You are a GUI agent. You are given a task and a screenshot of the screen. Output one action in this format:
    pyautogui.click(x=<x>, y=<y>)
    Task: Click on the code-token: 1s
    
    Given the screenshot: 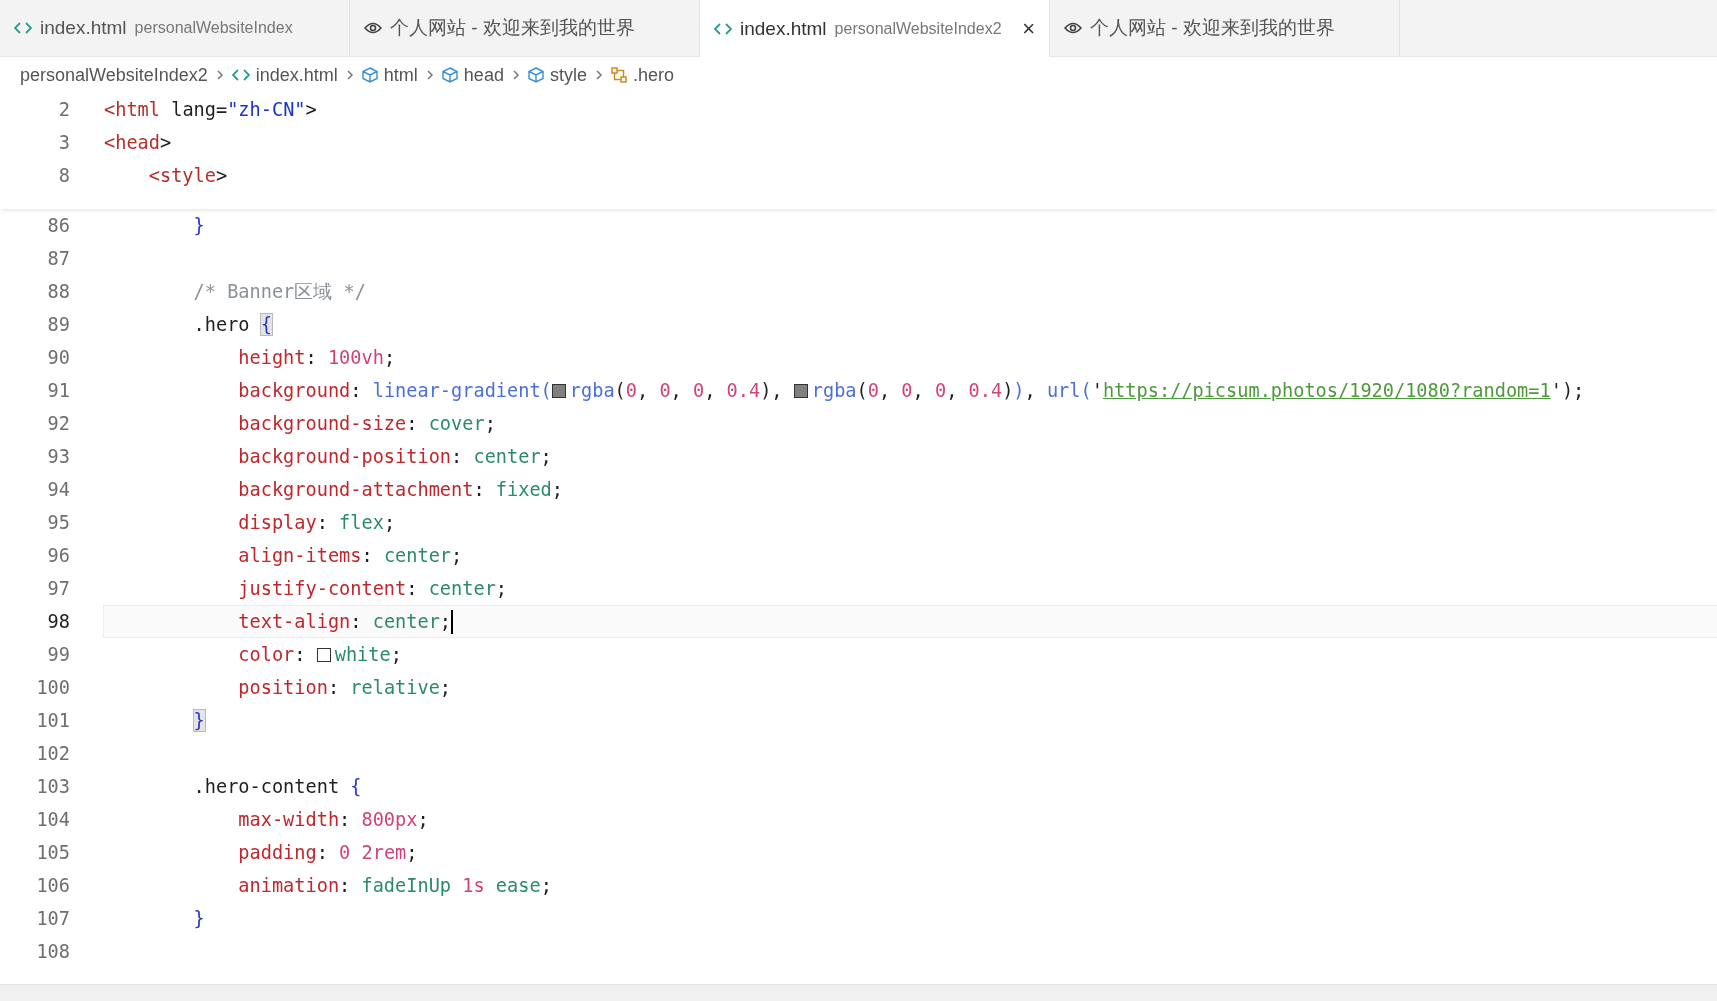 What is the action you would take?
    pyautogui.click(x=473, y=885)
    